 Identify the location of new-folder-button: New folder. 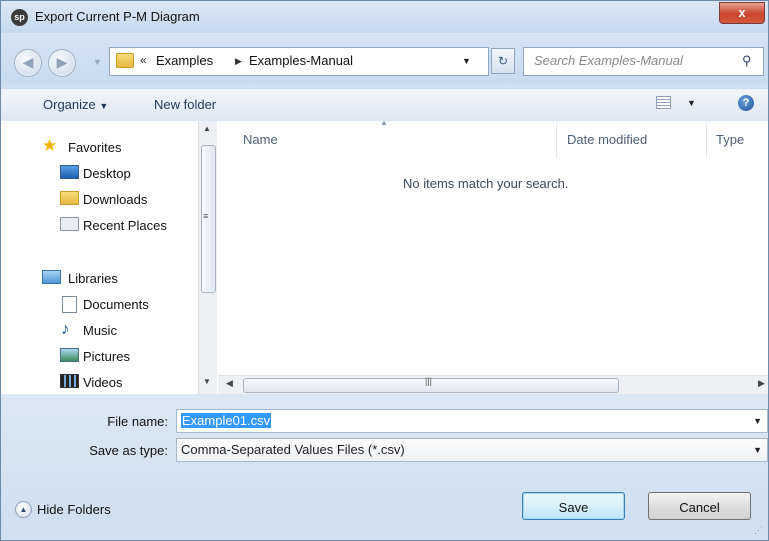
(185, 104).